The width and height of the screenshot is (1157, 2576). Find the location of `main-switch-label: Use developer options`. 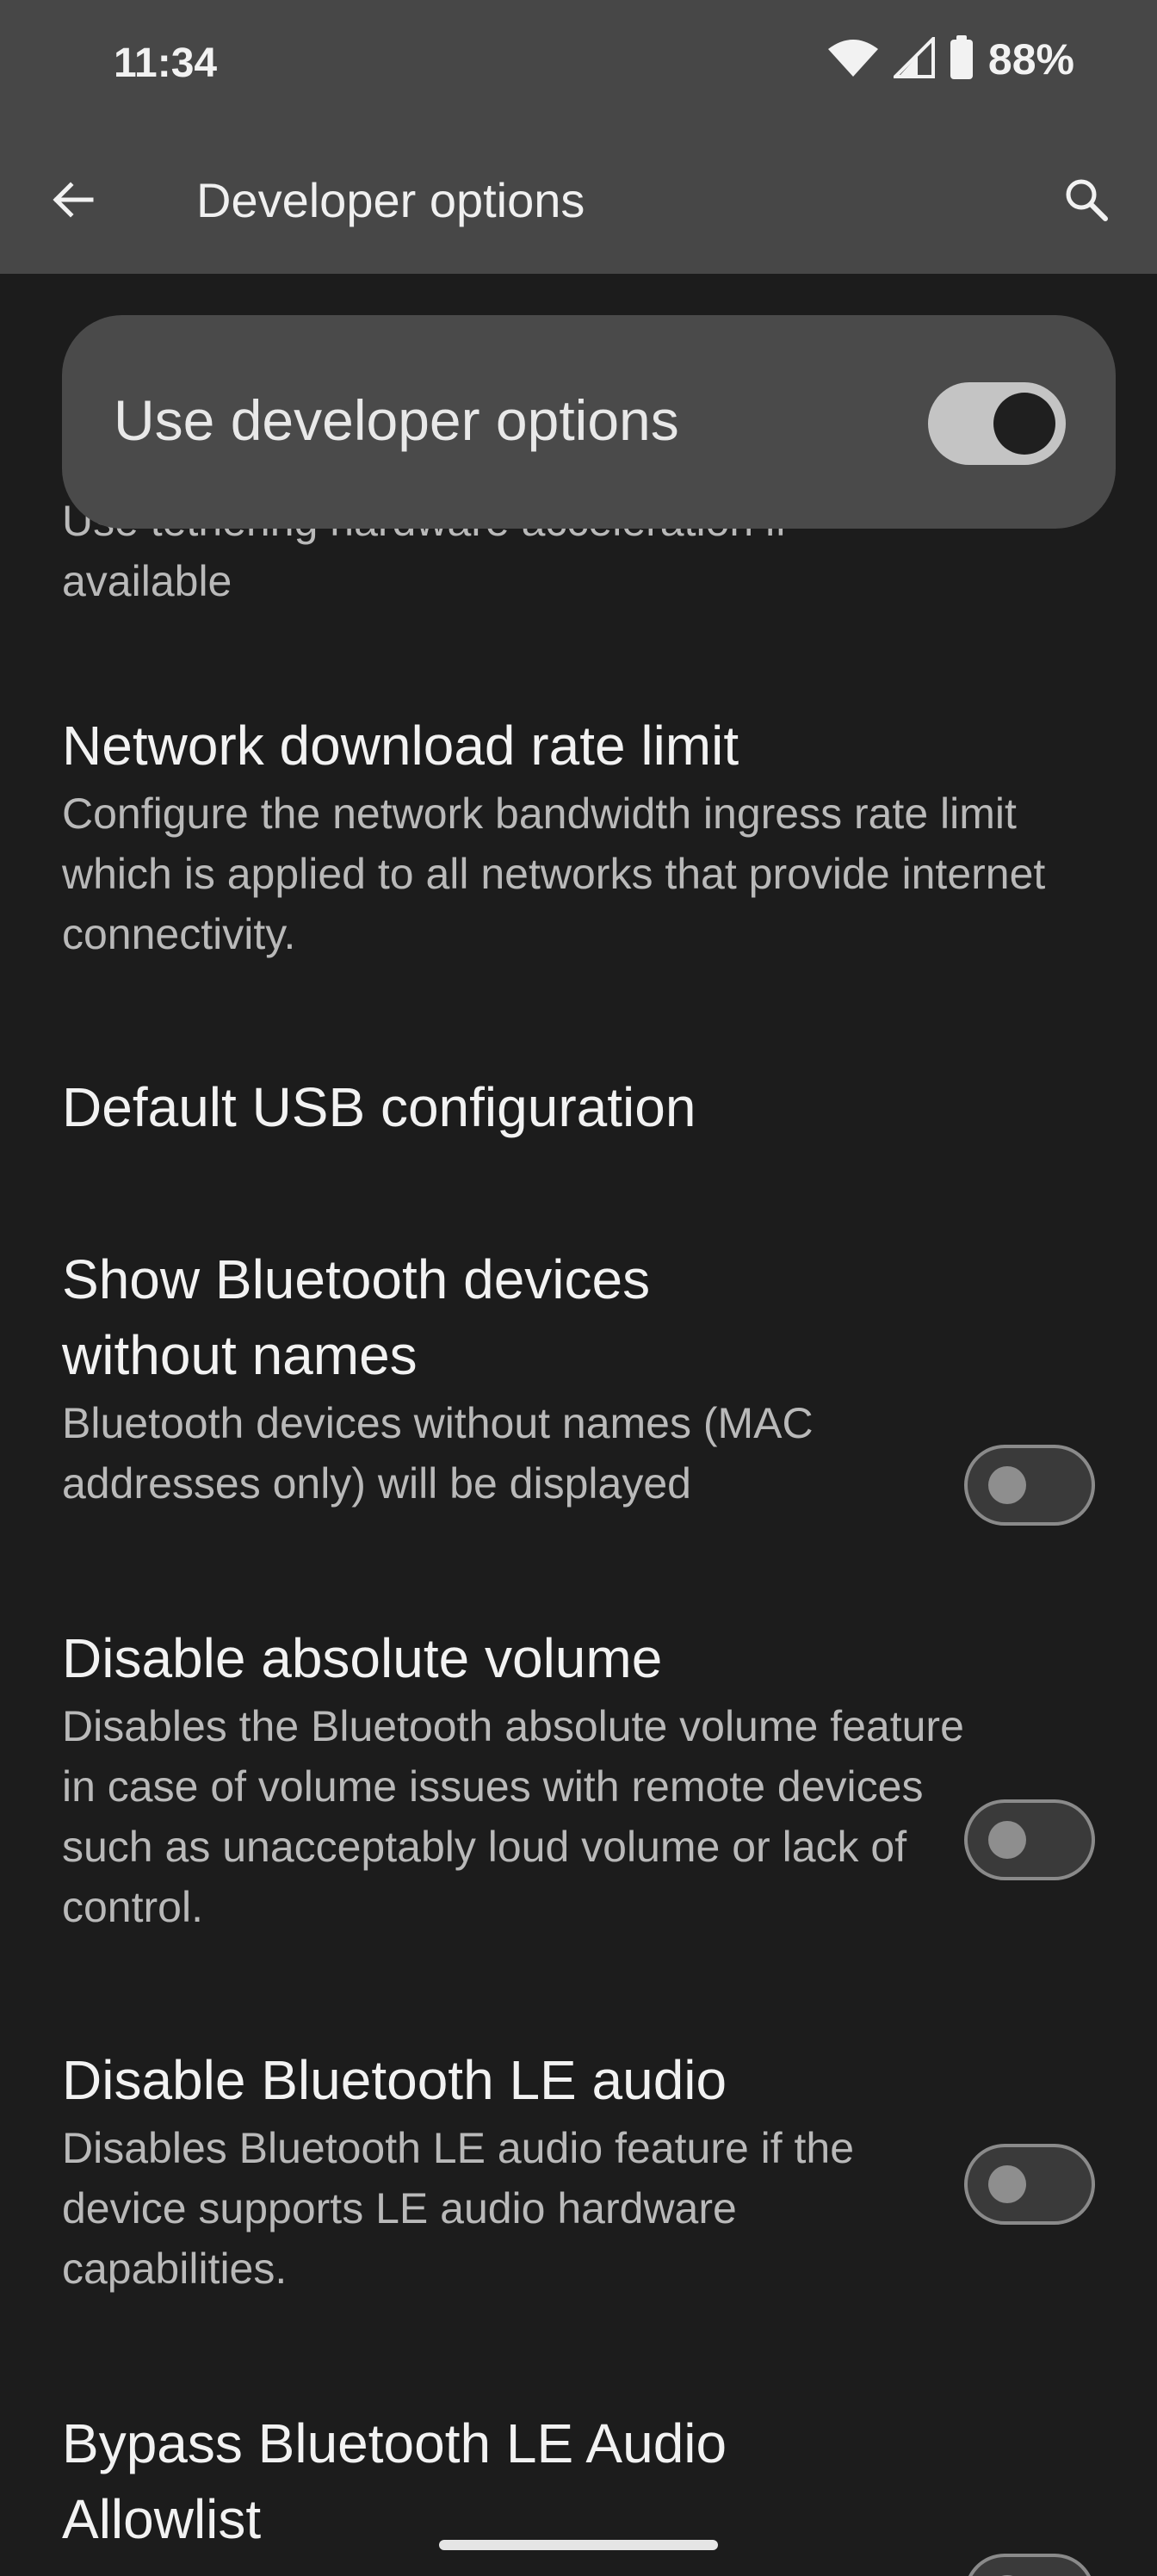

main-switch-label: Use developer options is located at coordinates (396, 420).